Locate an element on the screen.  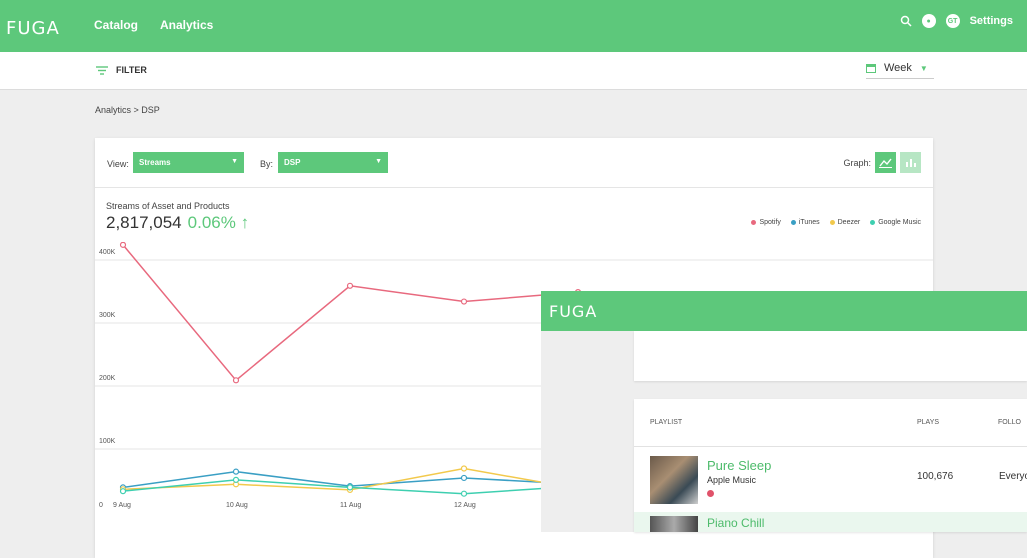
legend-label: iTunes is located at coordinates (809, 222).